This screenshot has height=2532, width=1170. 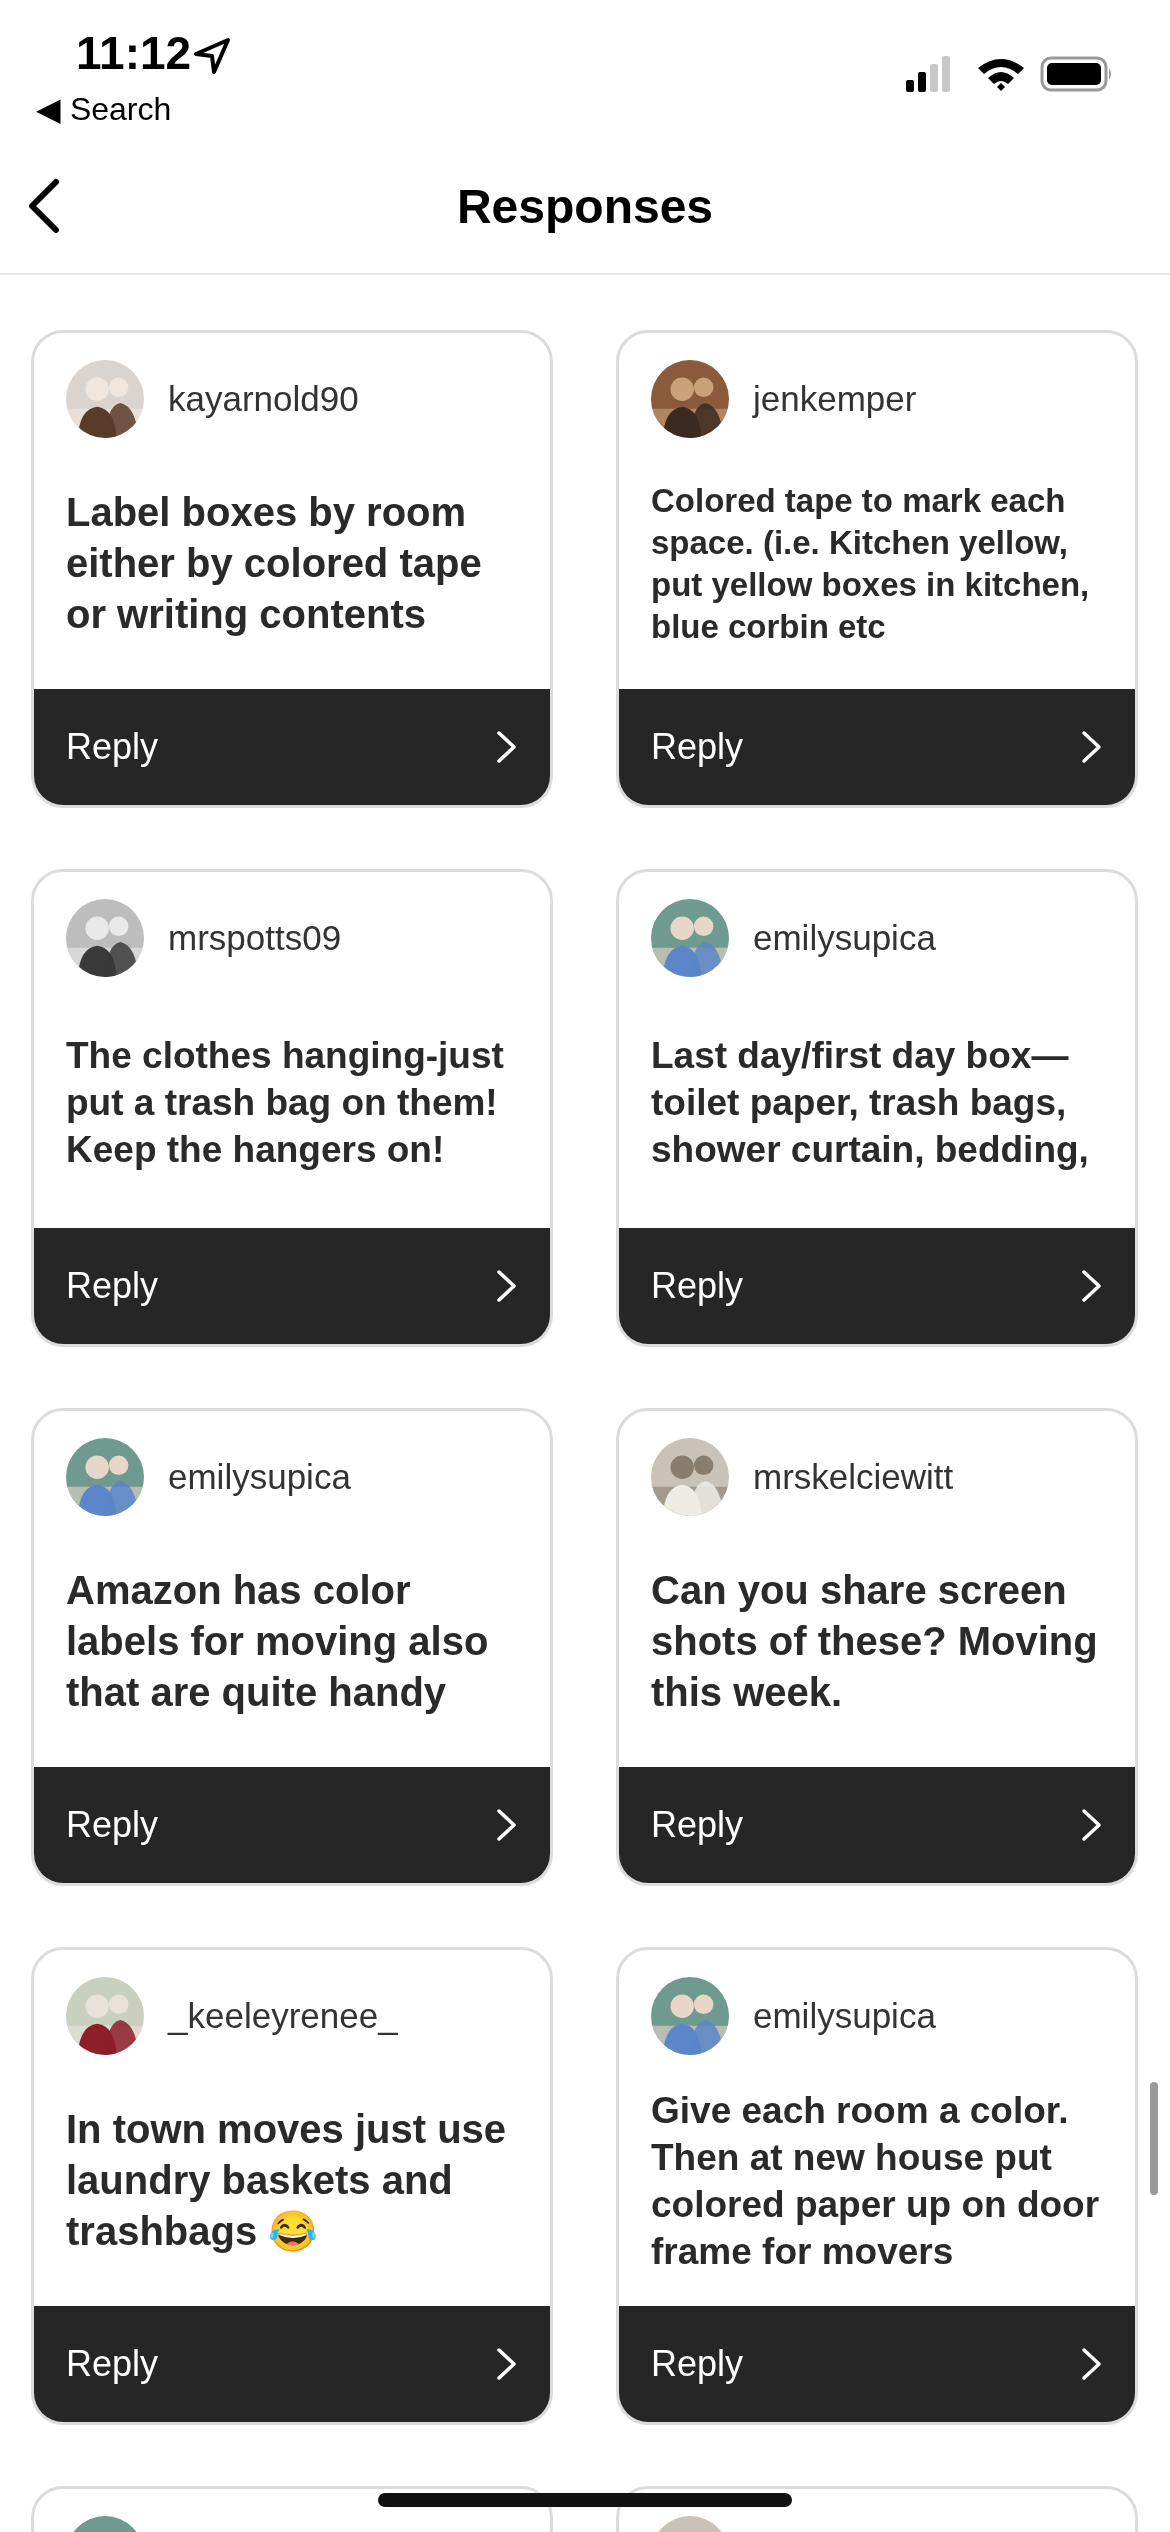 I want to click on home-indicator, so click(x=585, y=2500).